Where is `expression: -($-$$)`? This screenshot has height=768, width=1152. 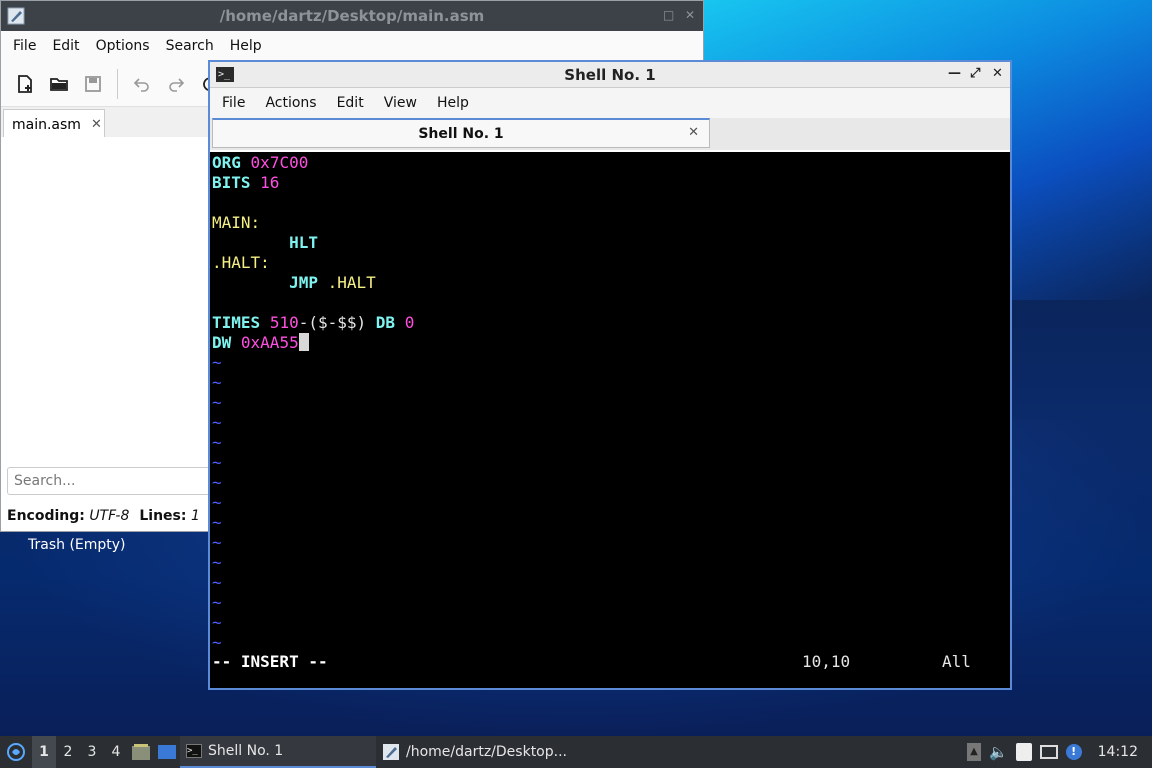 expression: -($-$$) is located at coordinates (332, 322).